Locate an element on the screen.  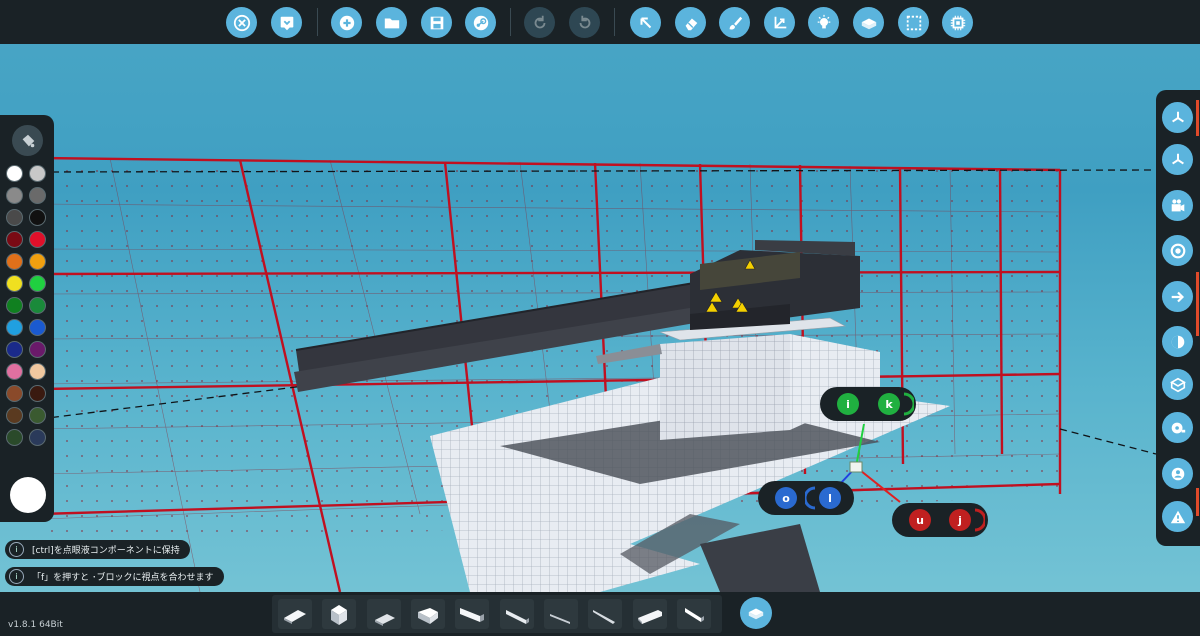
logic-tool is located at coordinates (957, 22).